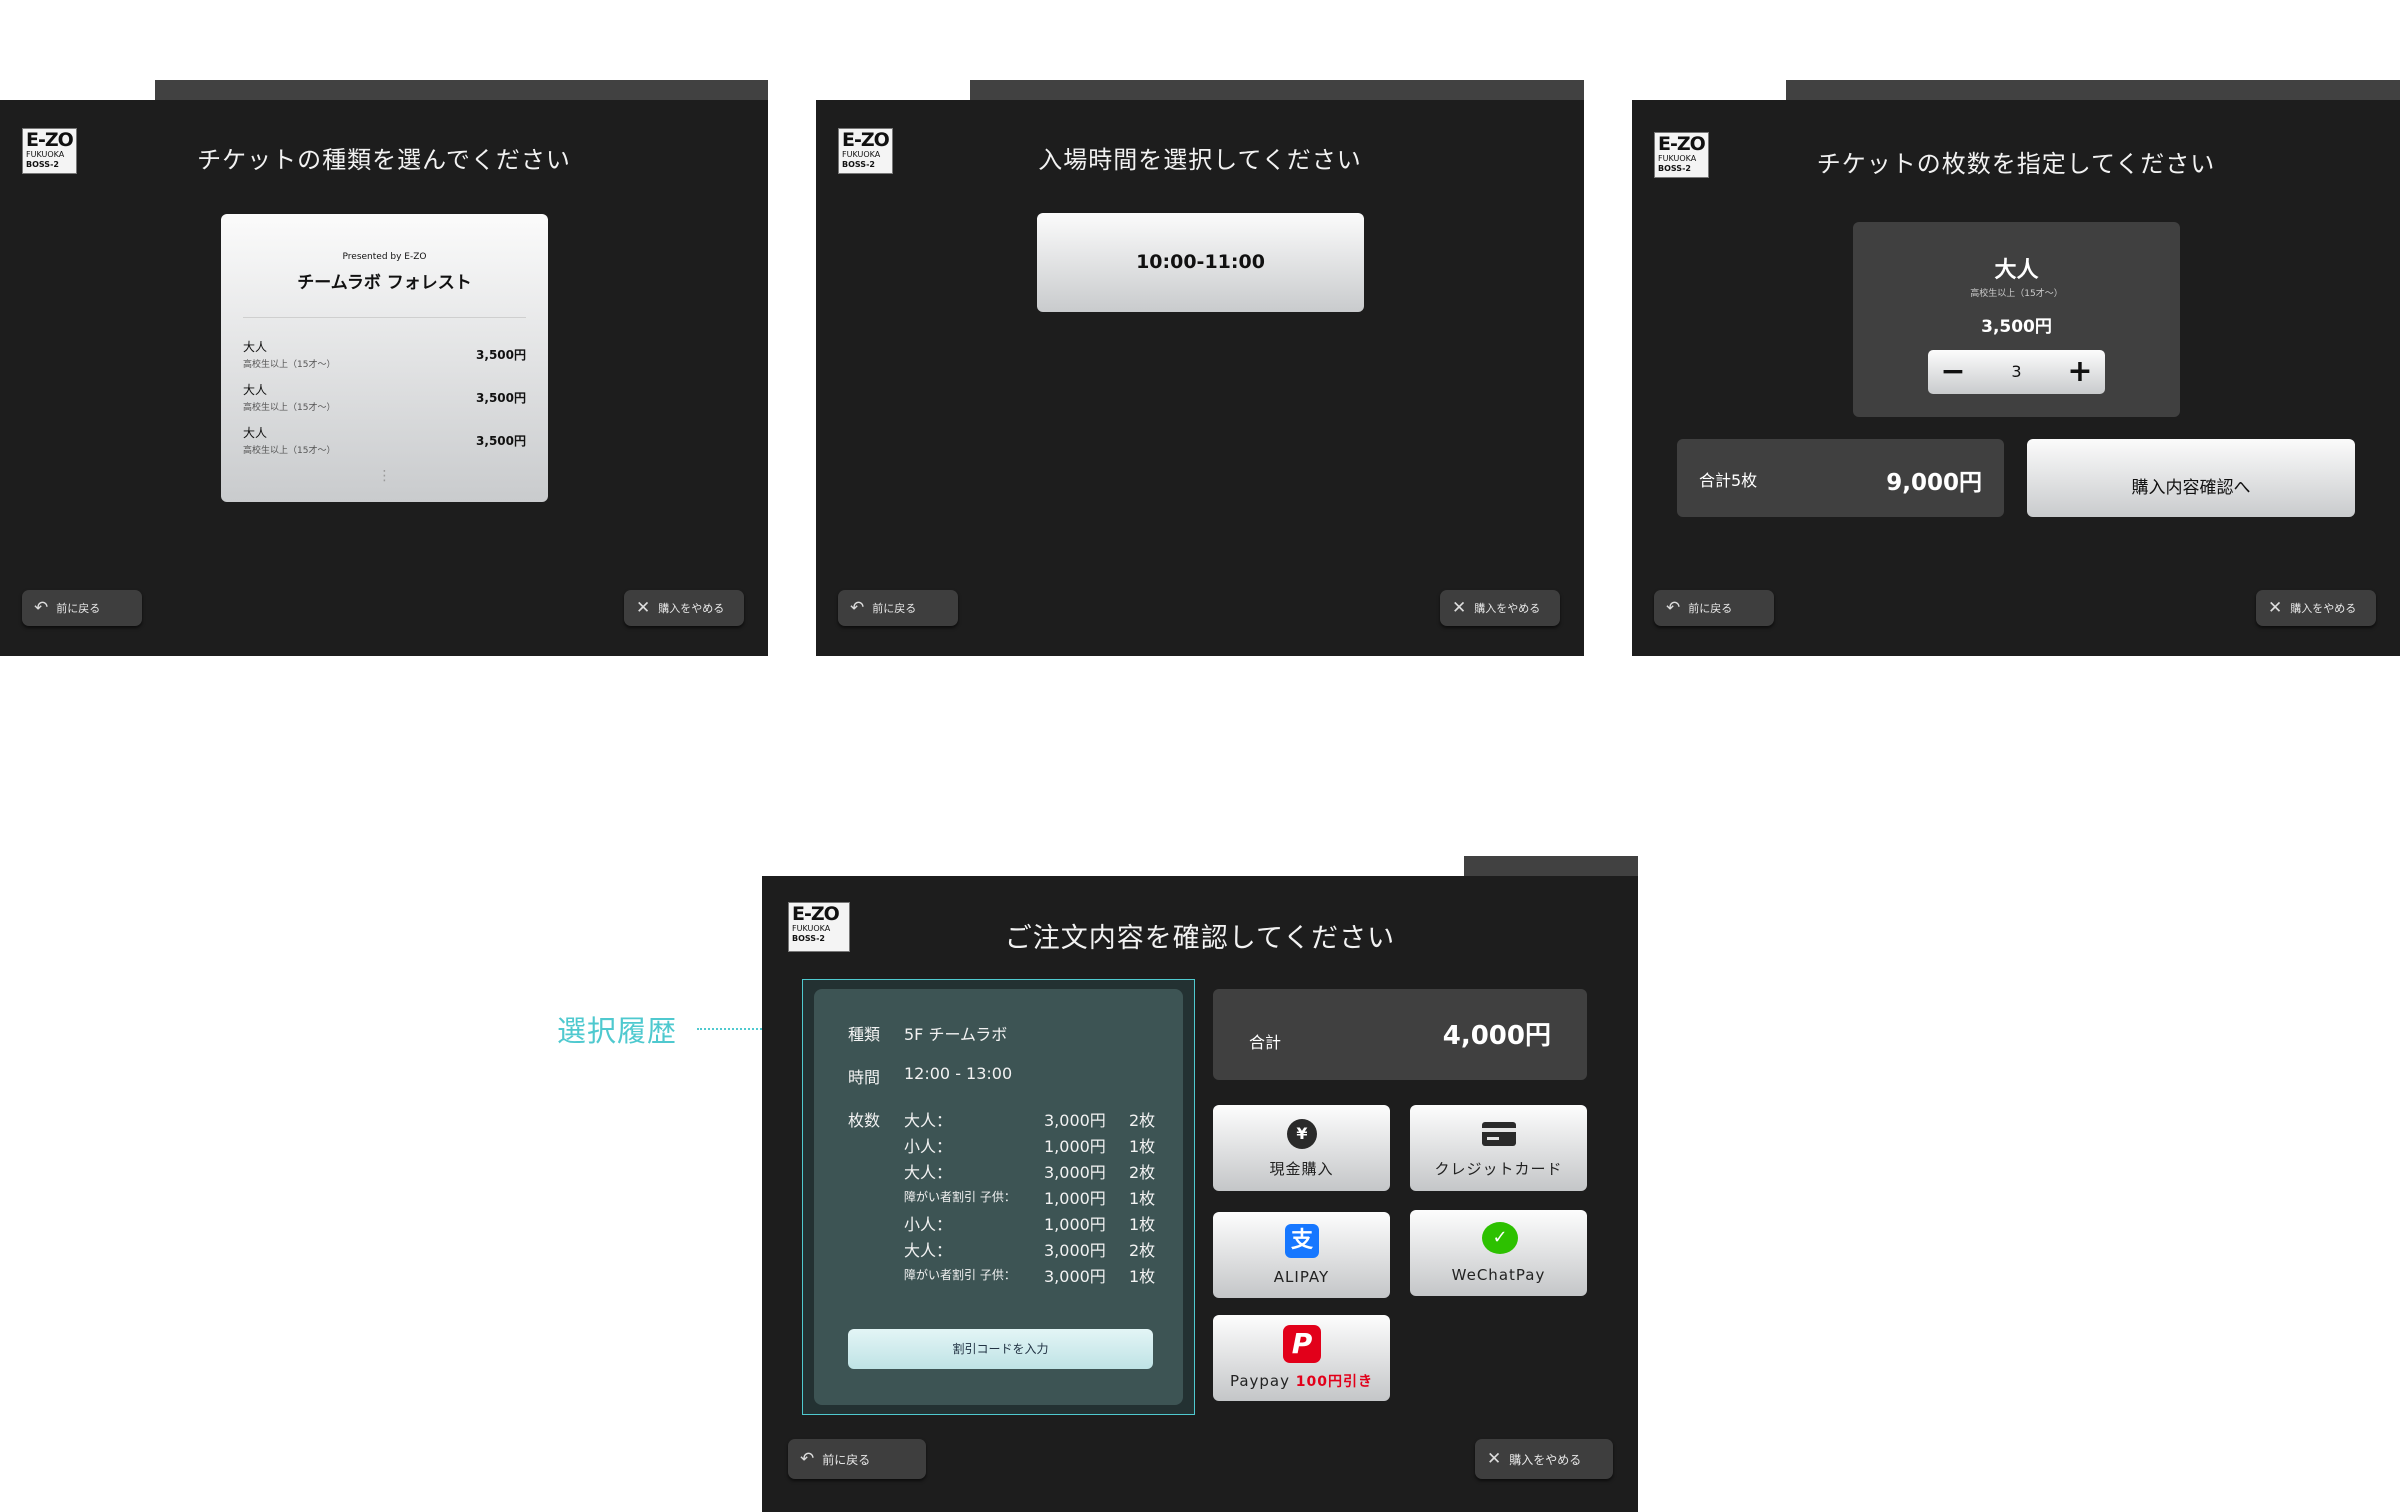 This screenshot has height=1512, width=2400. I want to click on cash-payment-button: ¥ 現金購入, so click(1301, 1148).